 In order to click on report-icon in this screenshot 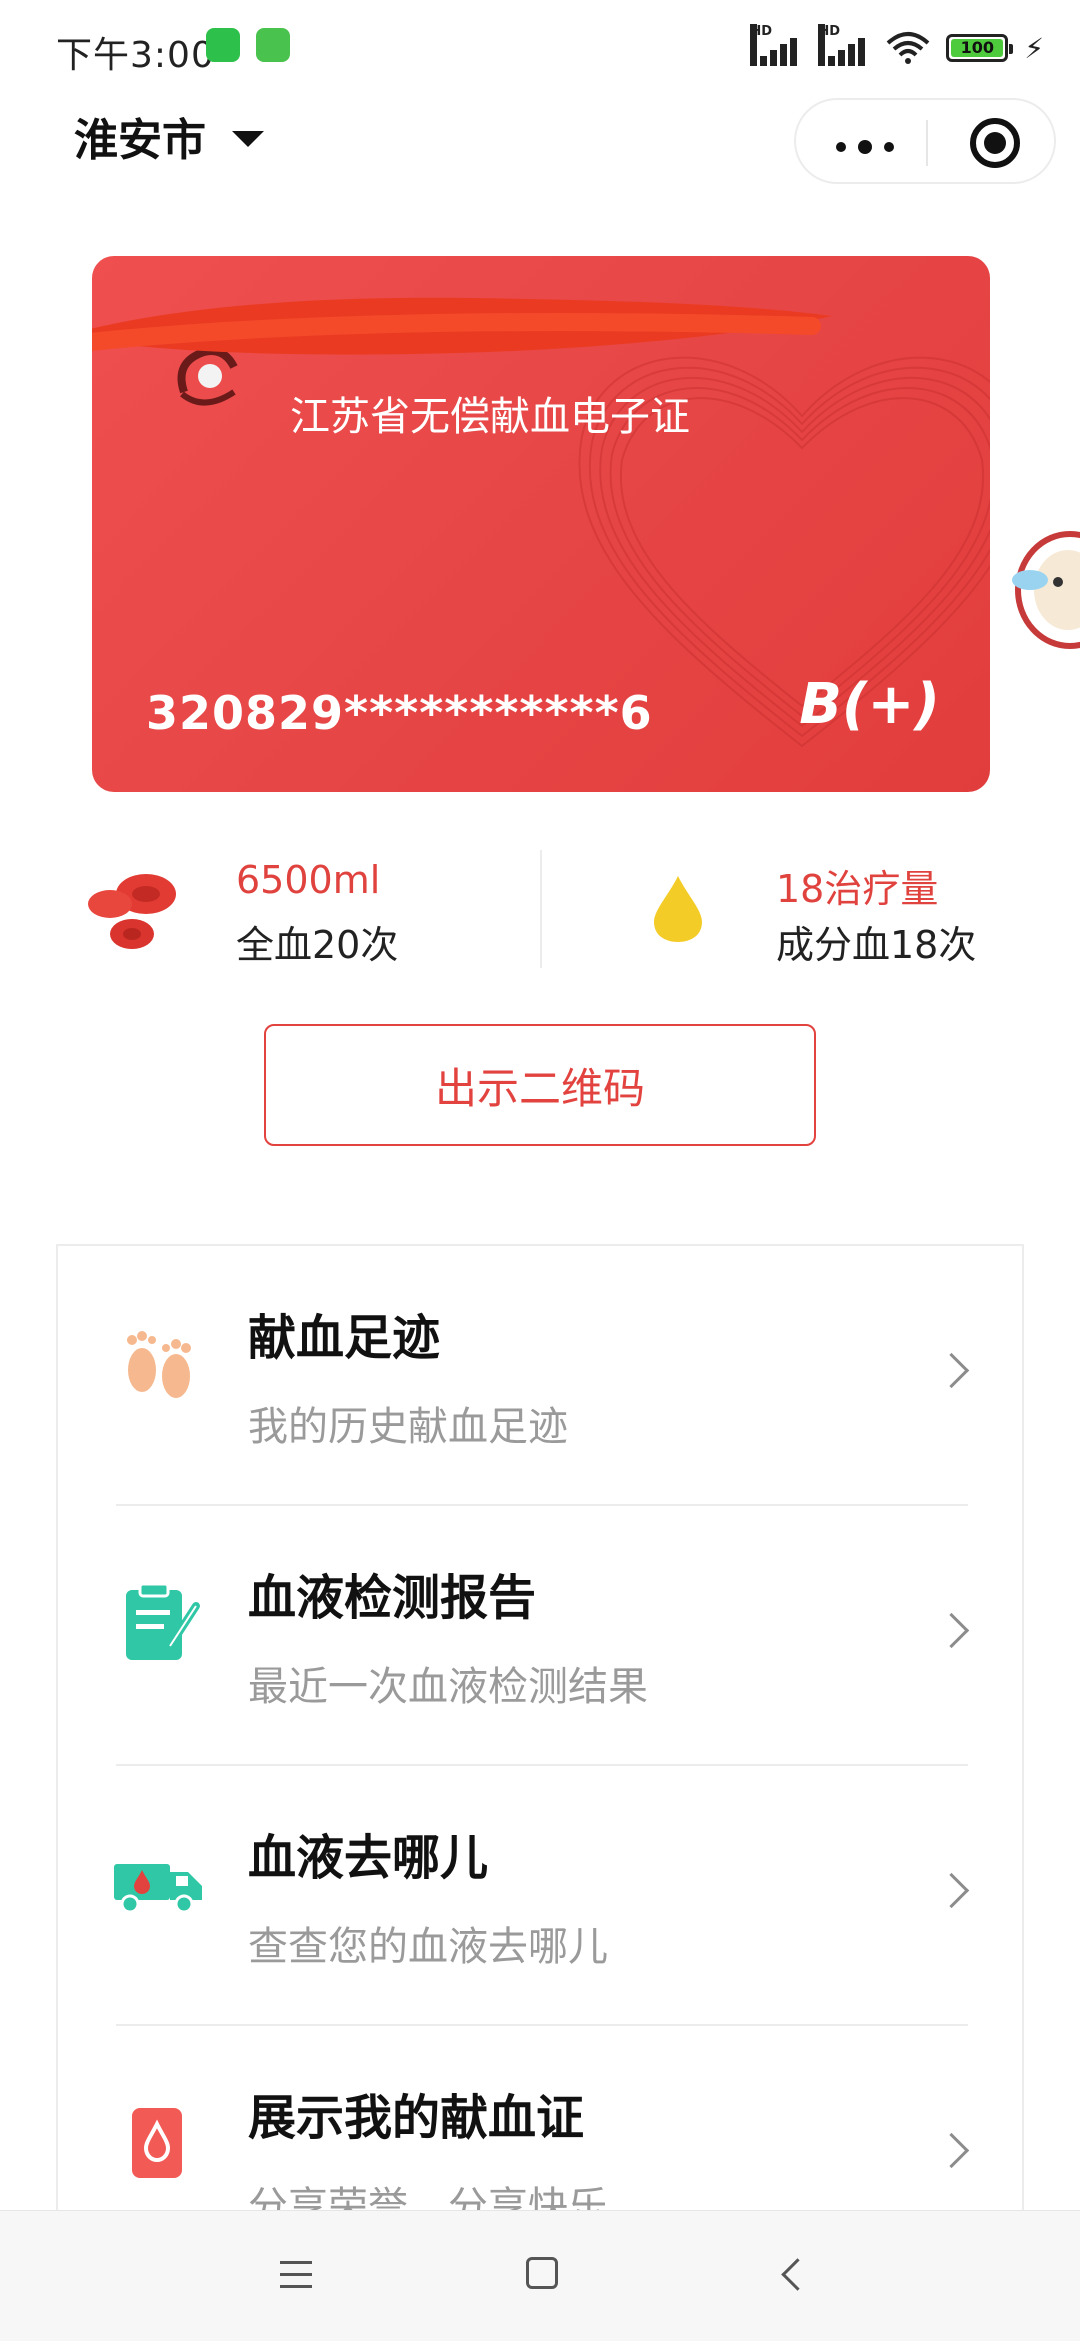, I will do `click(163, 1621)`.